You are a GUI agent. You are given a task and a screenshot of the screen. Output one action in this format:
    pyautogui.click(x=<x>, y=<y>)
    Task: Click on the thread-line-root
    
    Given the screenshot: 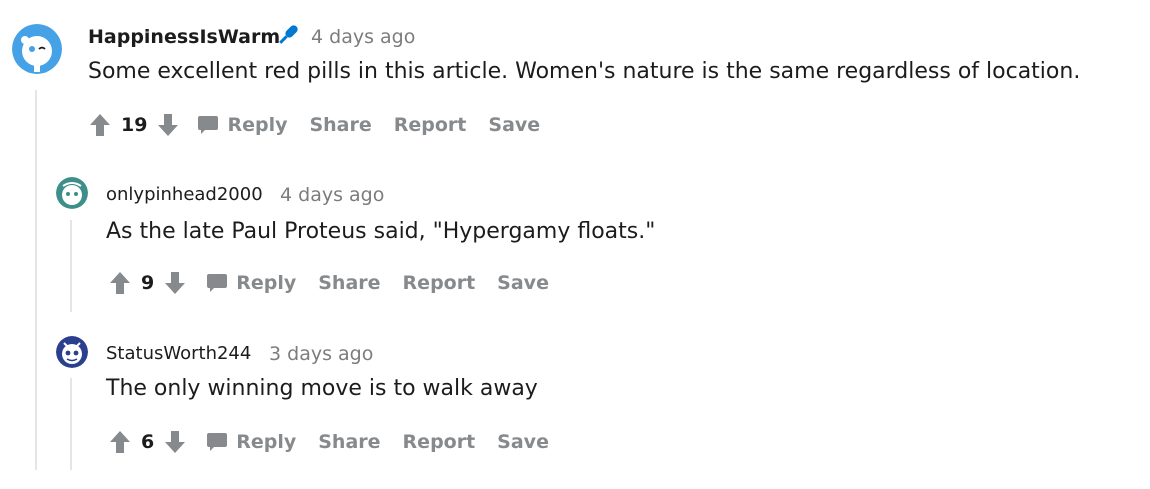 What is the action you would take?
    pyautogui.click(x=36, y=280)
    